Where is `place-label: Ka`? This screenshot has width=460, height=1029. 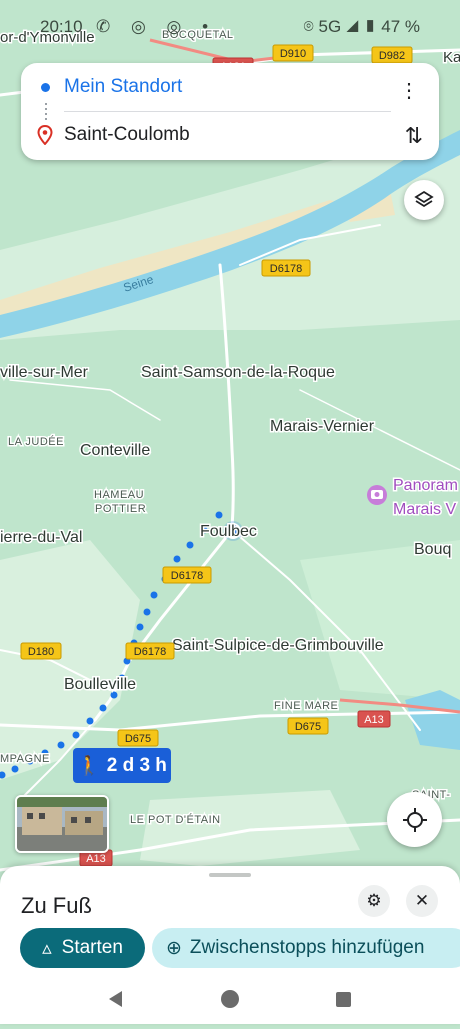 place-label: Ka is located at coordinates (451, 58).